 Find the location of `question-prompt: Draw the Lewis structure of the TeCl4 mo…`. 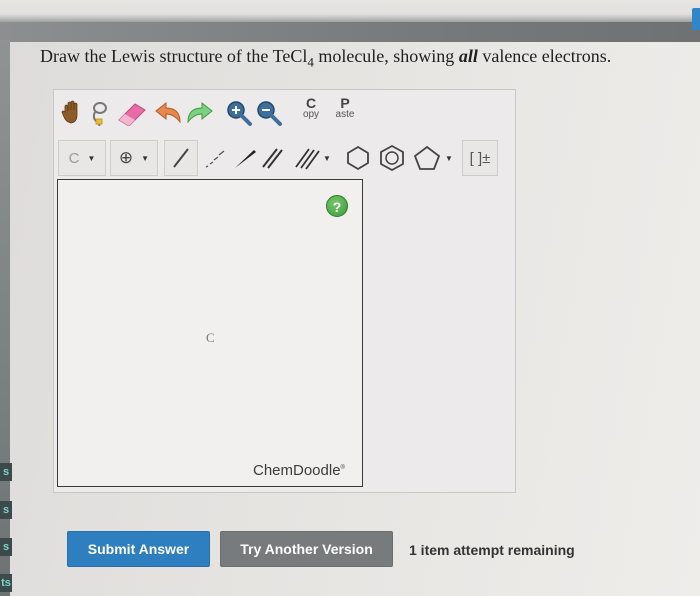

question-prompt: Draw the Lewis structure of the TeCl4 mo… is located at coordinates (360, 58).